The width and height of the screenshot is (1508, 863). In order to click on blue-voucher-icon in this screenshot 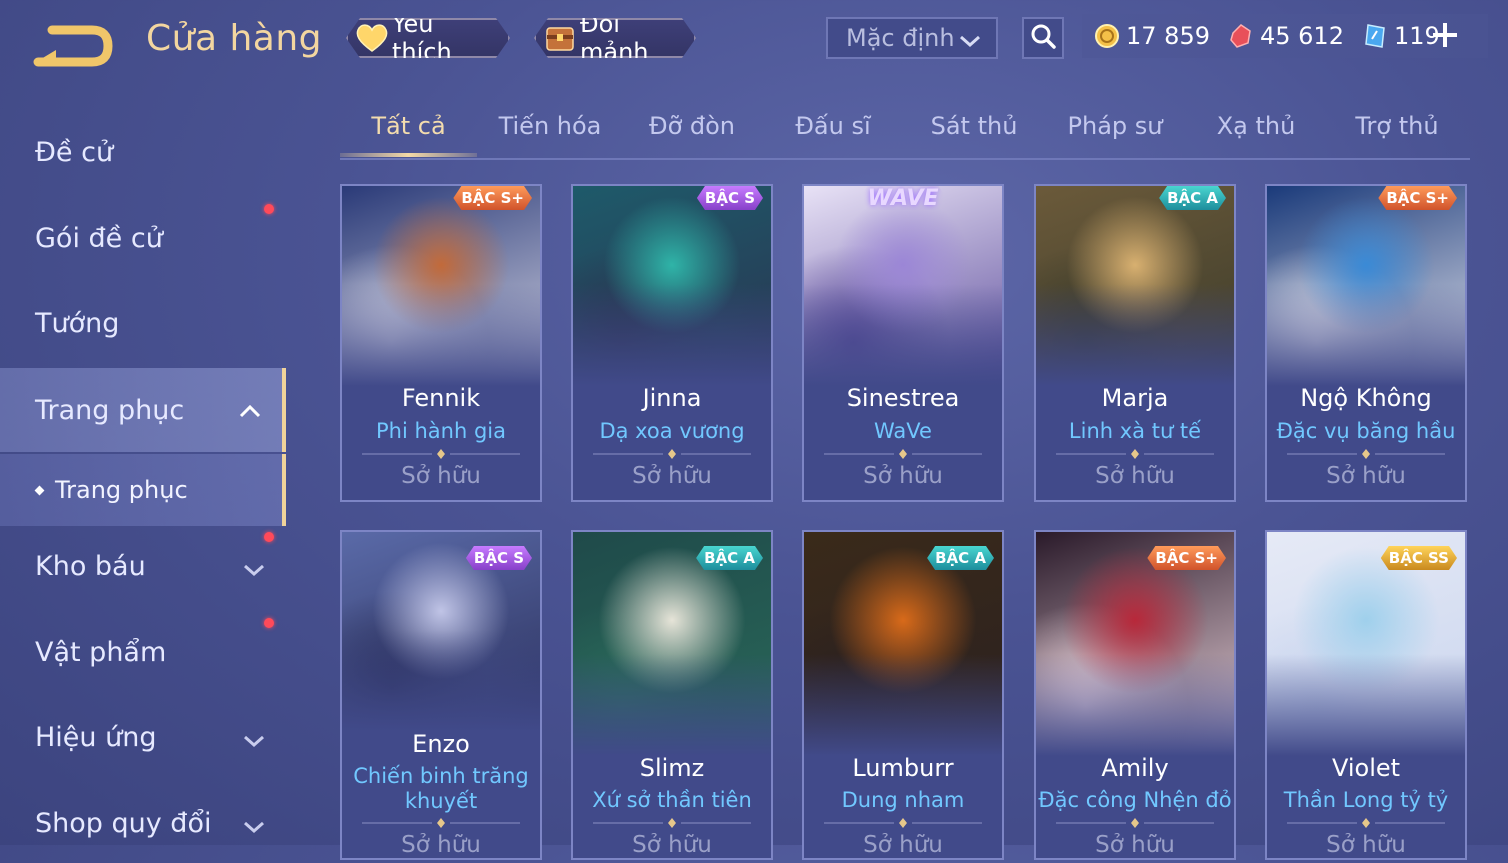, I will do `click(1375, 36)`.